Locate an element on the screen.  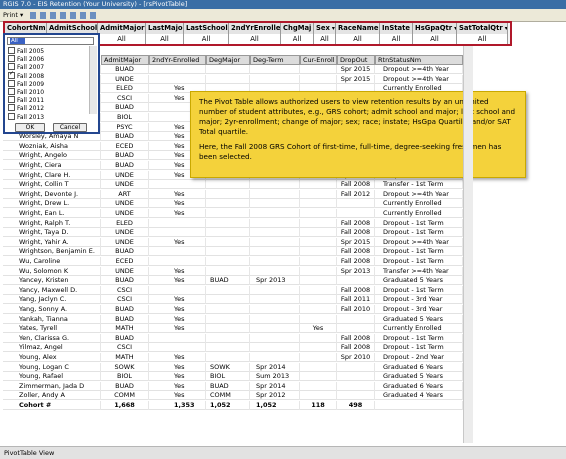
filter-field-lastmajor: LastMajor▾ is located at coordinates (165, 28).